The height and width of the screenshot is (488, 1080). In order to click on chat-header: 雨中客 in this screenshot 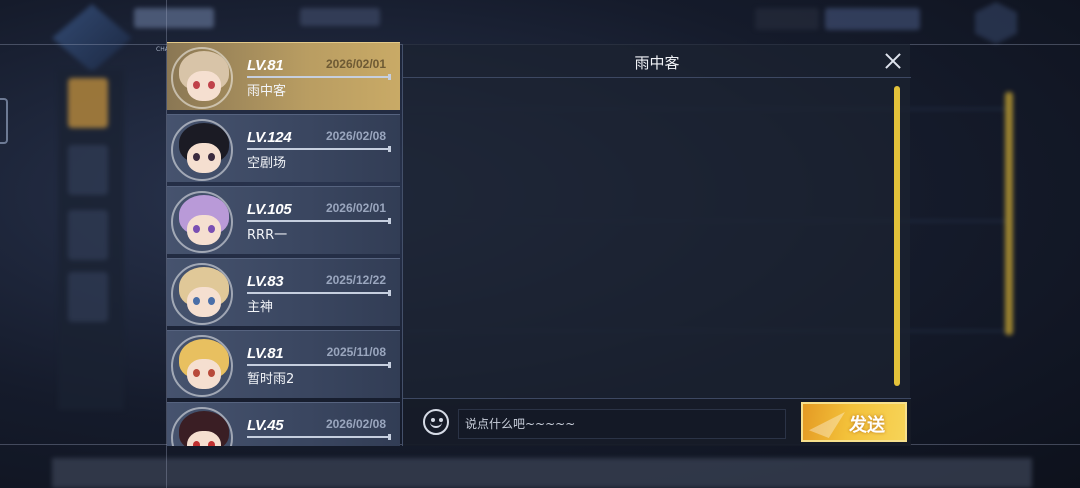, I will do `click(657, 61)`.